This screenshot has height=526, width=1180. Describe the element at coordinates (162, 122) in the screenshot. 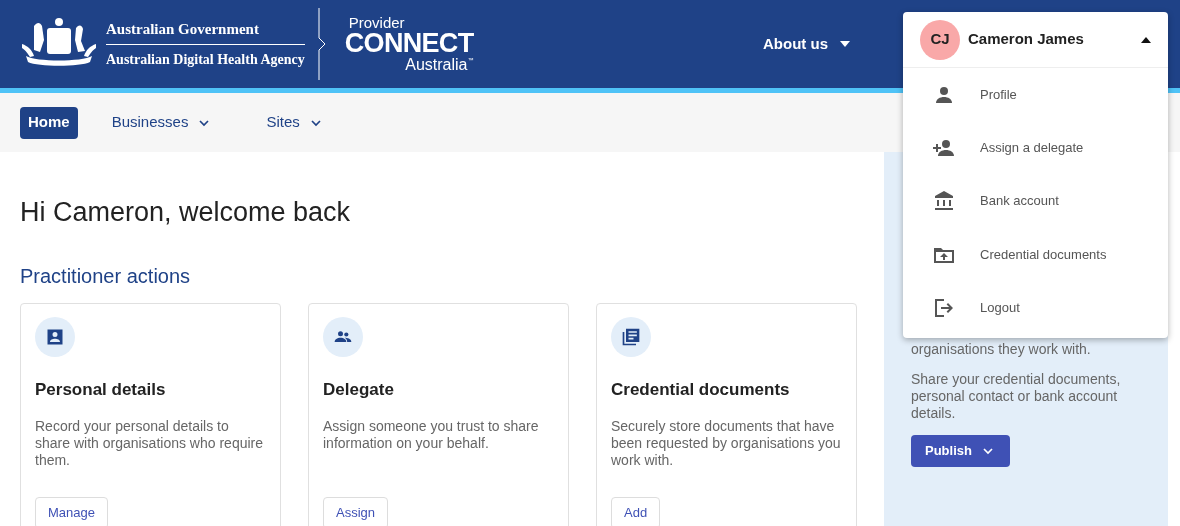

I see `nav-tab: Businesses` at that location.